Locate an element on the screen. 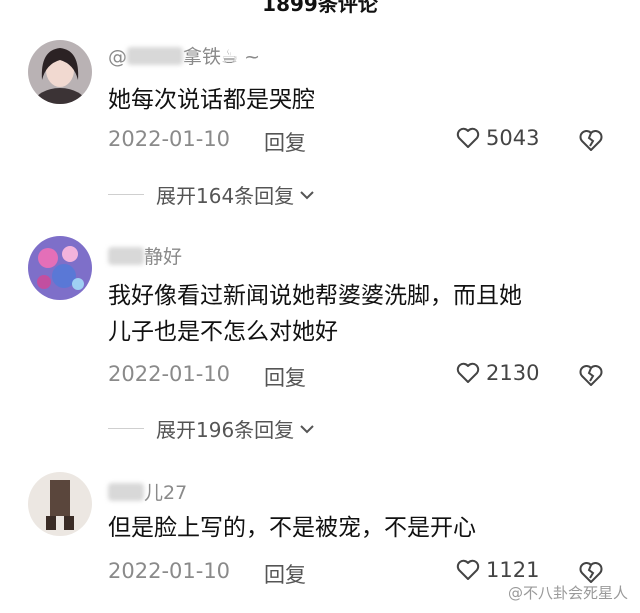  expand-replies-button: 展开164条回复 is located at coordinates (212, 194).